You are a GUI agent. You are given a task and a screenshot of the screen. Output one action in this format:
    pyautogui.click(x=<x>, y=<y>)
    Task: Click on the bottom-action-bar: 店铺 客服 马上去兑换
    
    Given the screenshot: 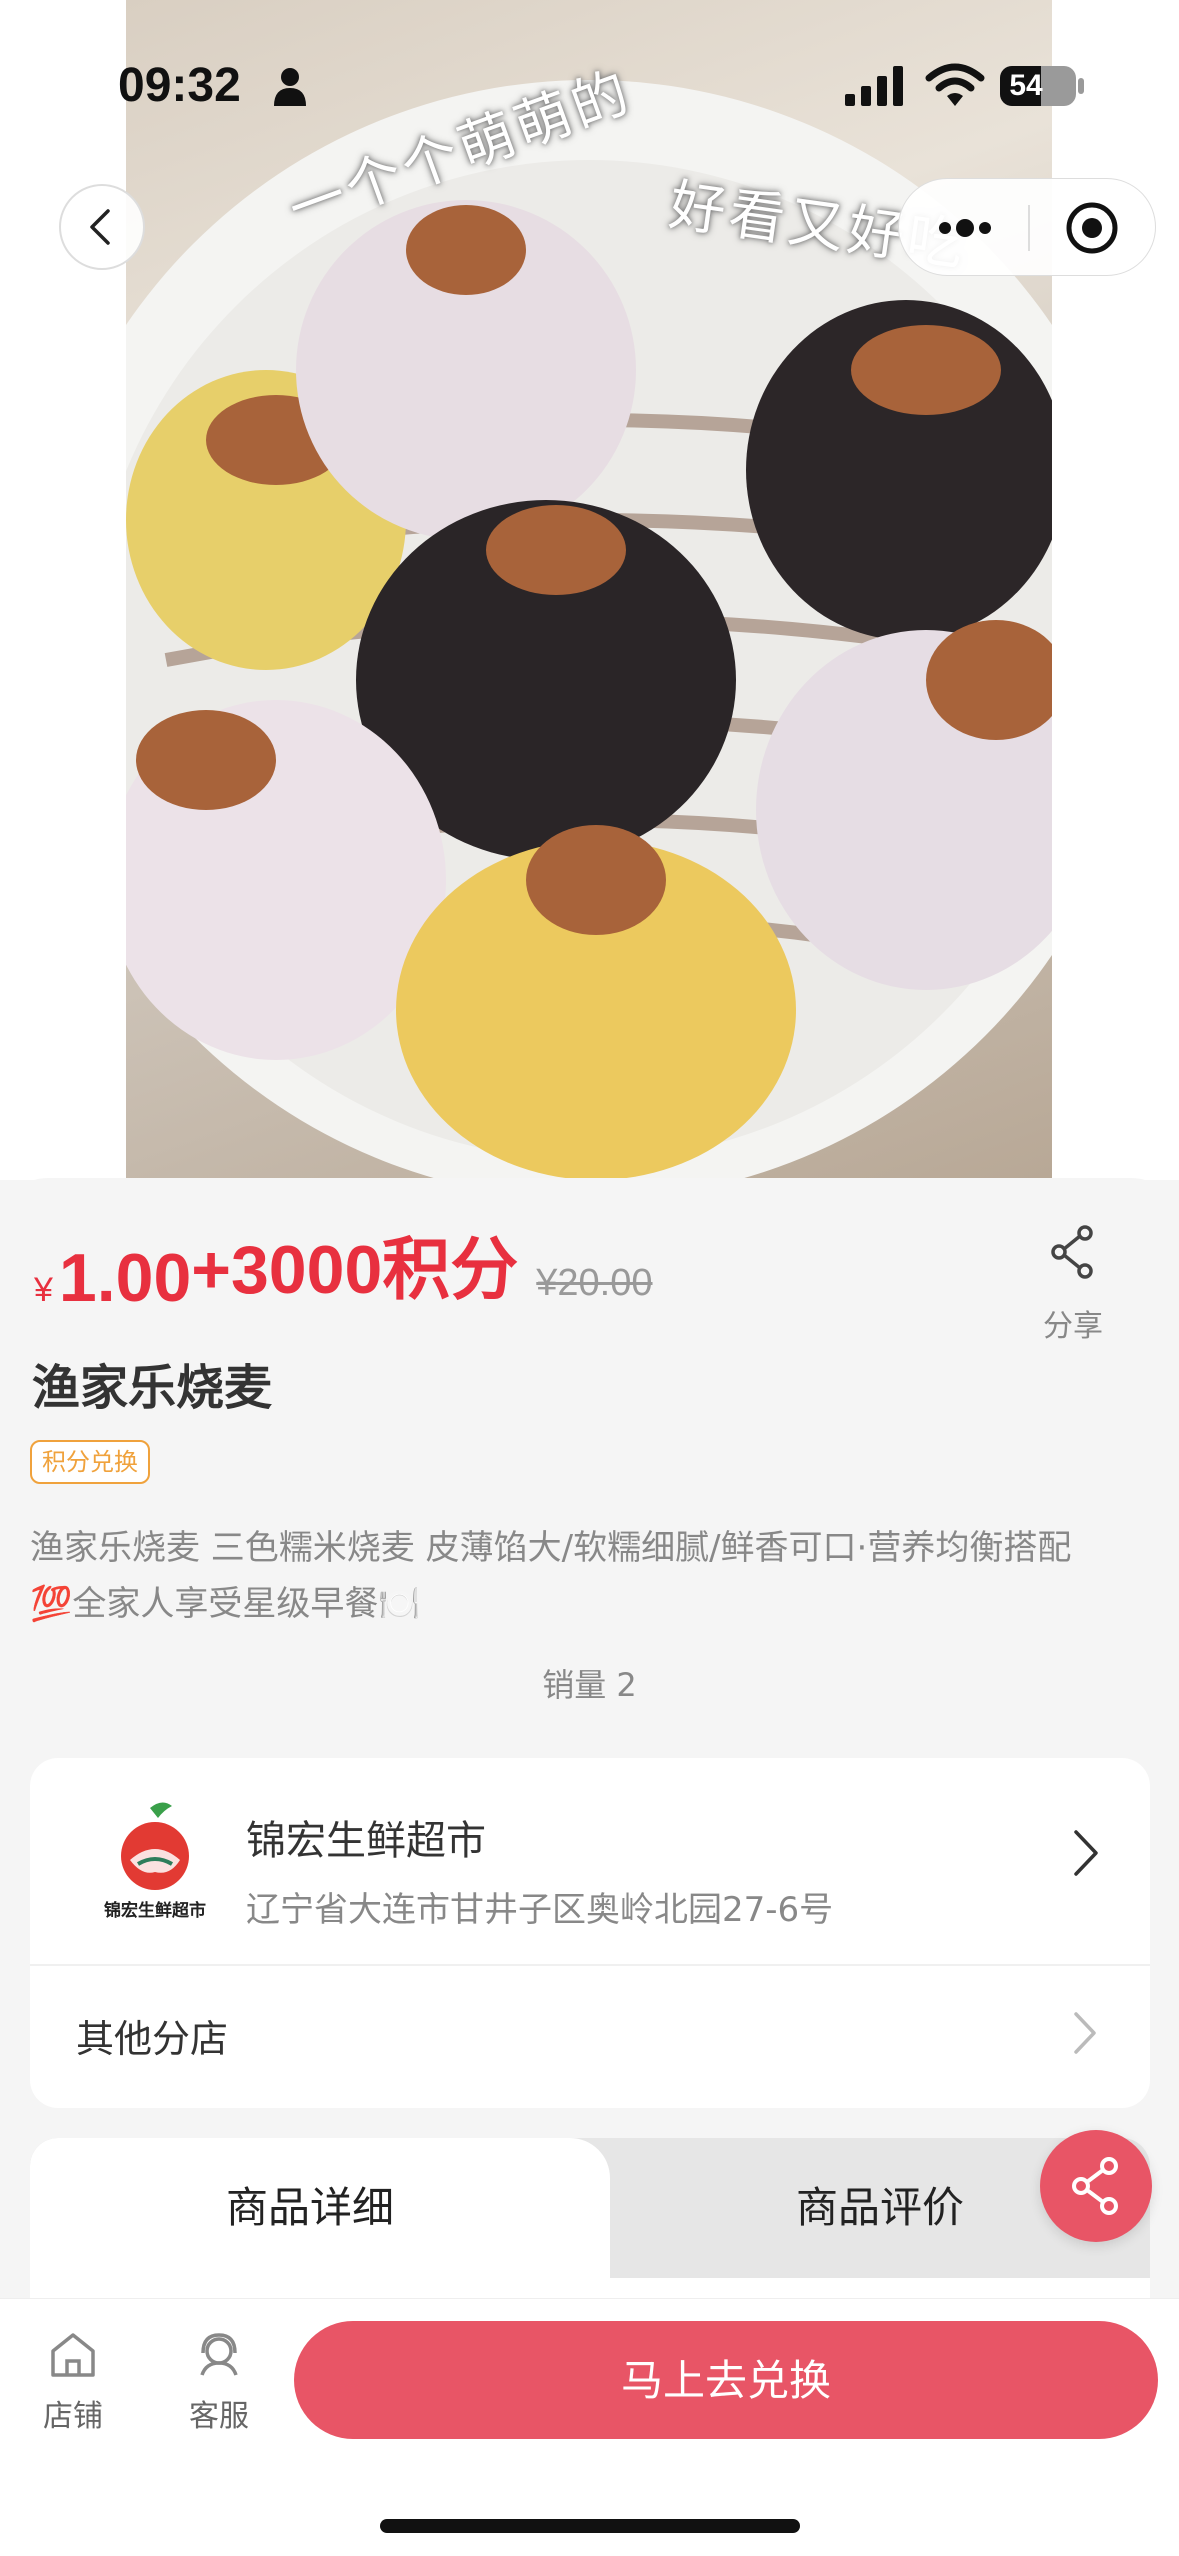 What is the action you would take?
    pyautogui.click(x=589, y=2427)
    